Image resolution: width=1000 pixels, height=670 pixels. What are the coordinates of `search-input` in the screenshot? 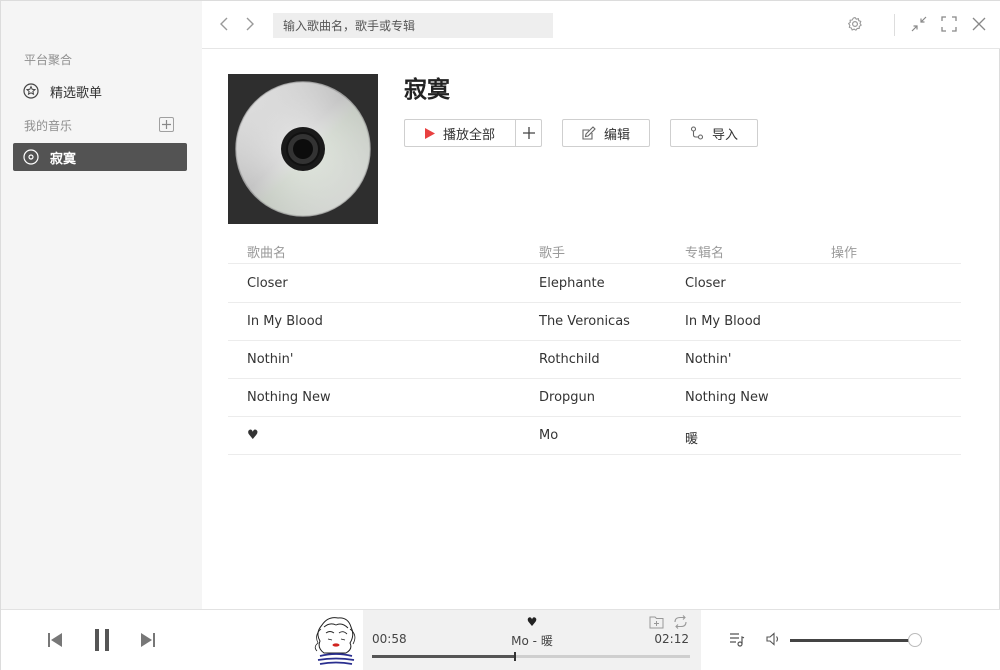 It's located at (413, 25).